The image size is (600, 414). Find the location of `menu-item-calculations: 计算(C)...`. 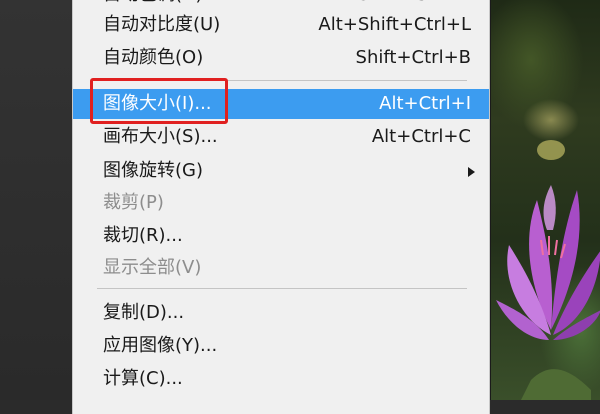

menu-item-calculations: 计算(C)... is located at coordinates (281, 379).